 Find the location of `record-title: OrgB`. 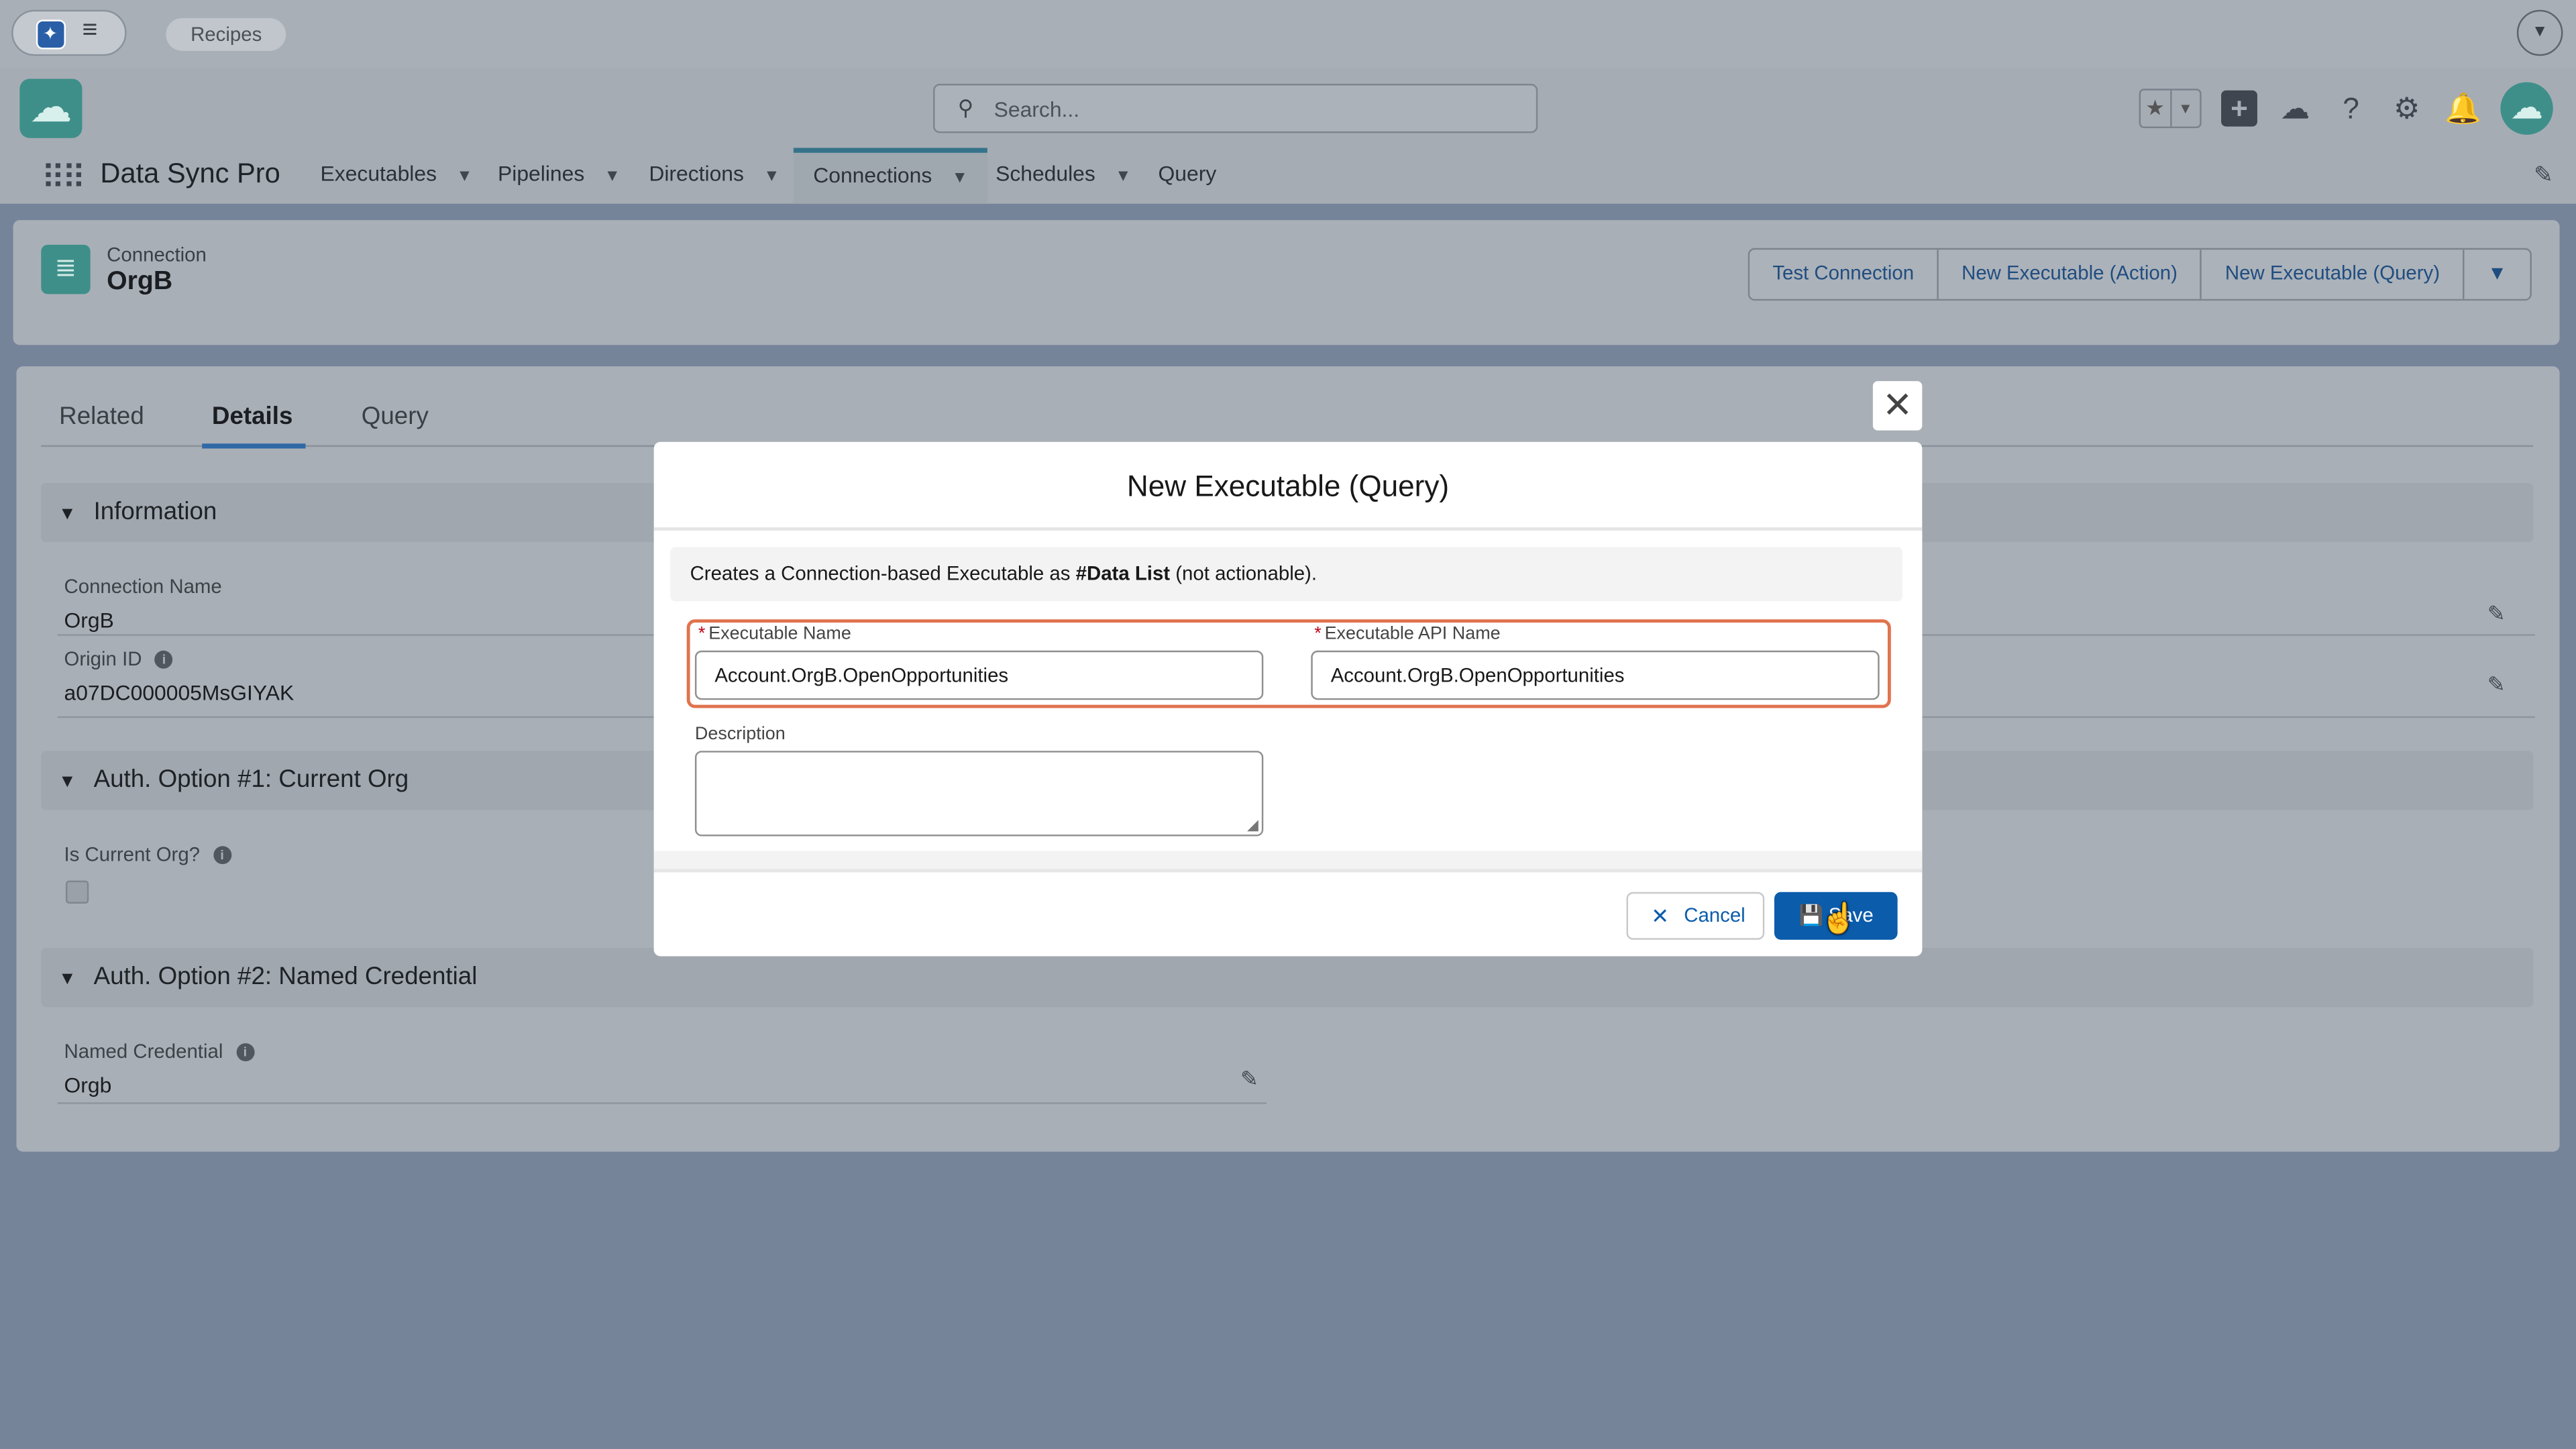

record-title: OrgB is located at coordinates (140, 282).